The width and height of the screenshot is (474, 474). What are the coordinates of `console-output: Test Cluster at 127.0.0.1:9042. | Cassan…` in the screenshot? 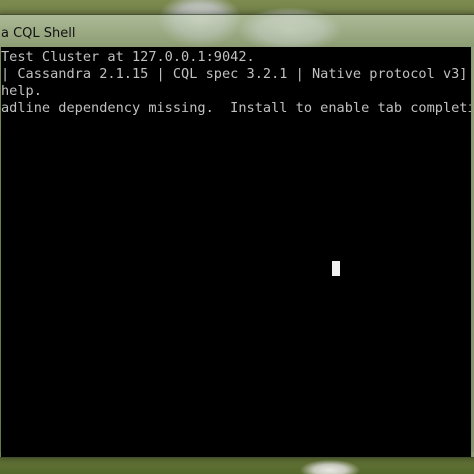 It's located at (236, 83).